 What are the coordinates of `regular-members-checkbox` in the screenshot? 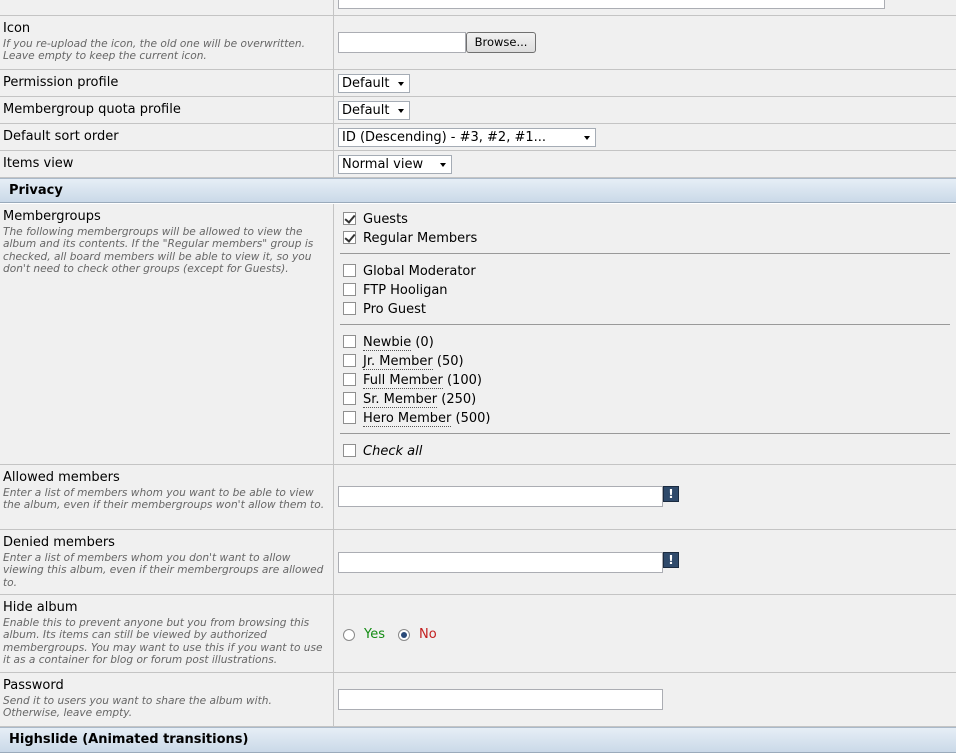 It's located at (349, 237).